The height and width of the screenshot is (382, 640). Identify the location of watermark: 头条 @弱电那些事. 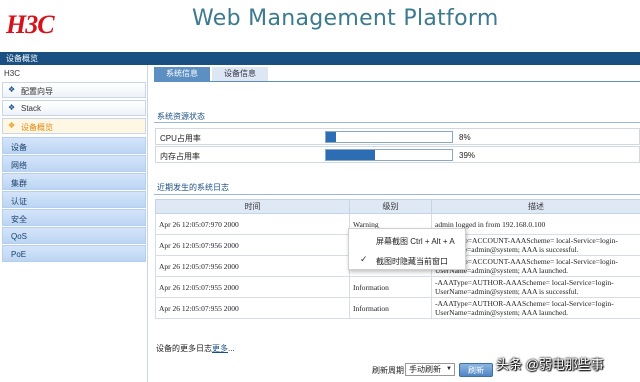
(550, 364).